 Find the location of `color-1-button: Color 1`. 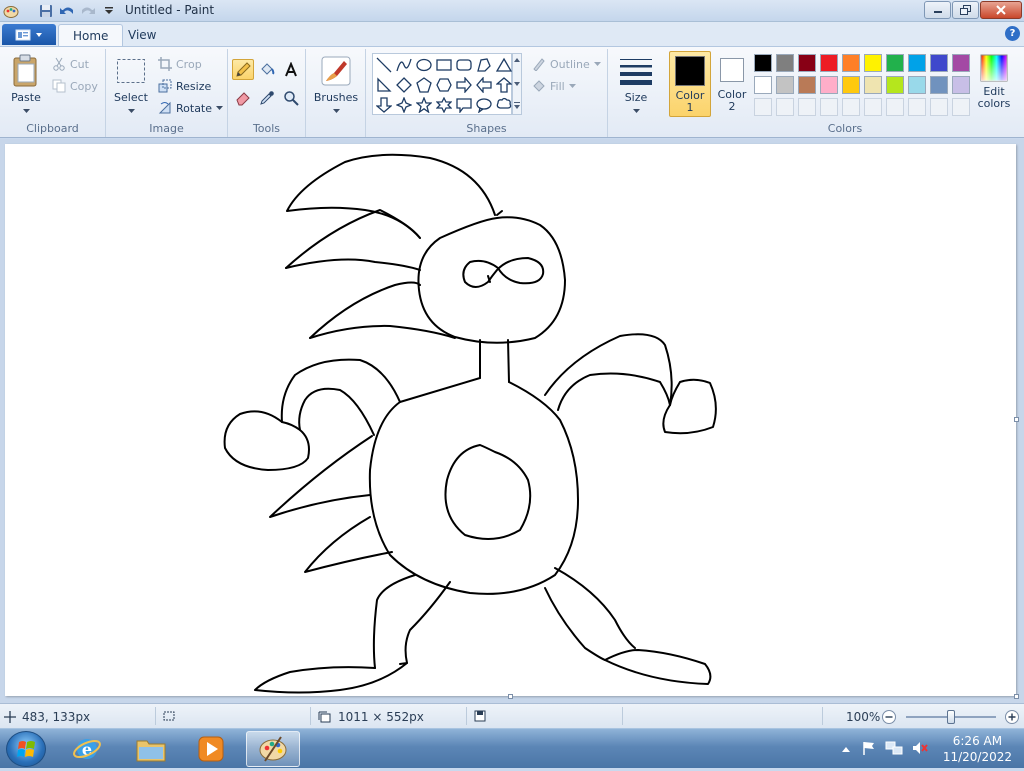

color-1-button: Color 1 is located at coordinates (690, 84).